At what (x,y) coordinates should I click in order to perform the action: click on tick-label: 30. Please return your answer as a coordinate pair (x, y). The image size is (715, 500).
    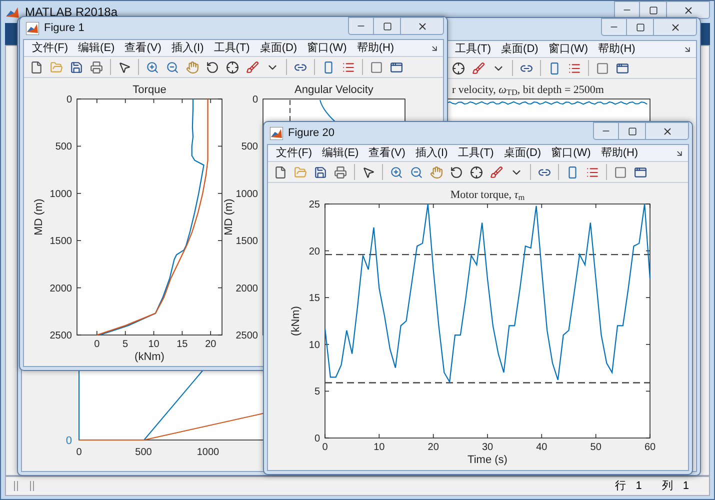
    Looking at the image, I should click on (488, 447).